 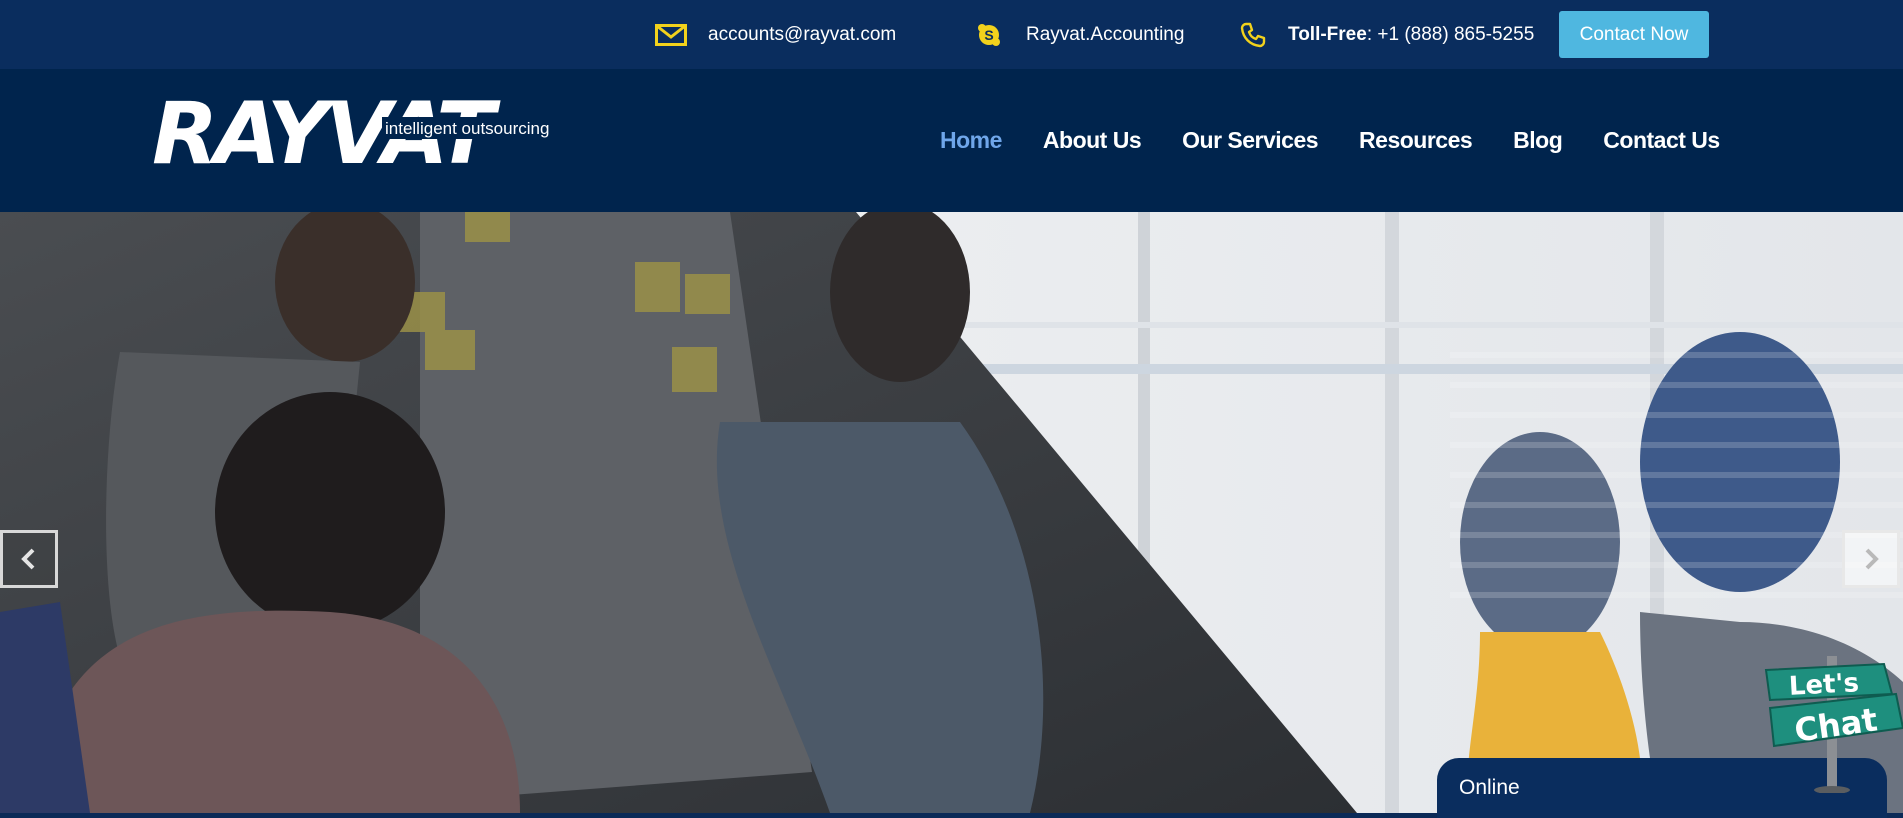 What do you see at coordinates (971, 140) in the screenshot?
I see `nav-item-home: Home` at bounding box center [971, 140].